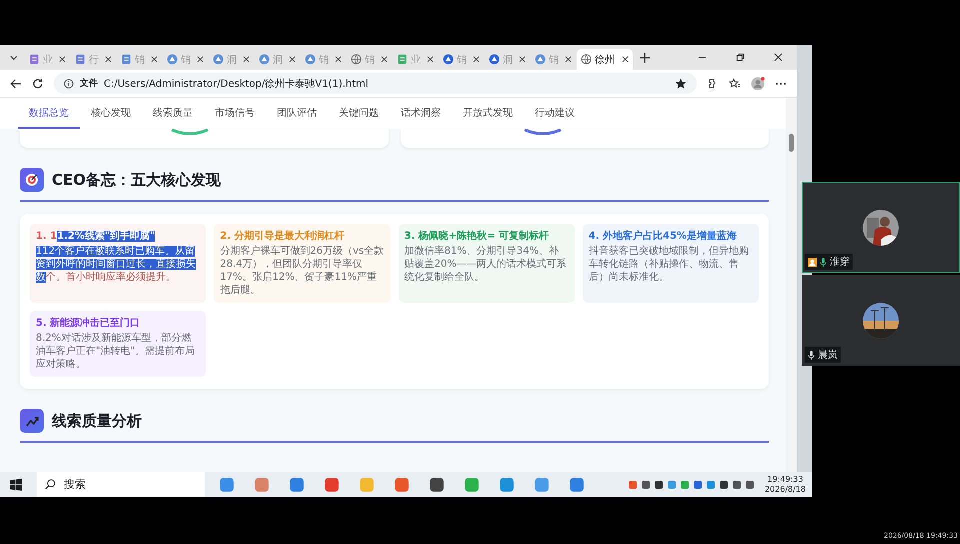 The width and height of the screenshot is (960, 544). What do you see at coordinates (786, 479) in the screenshot?
I see `clock-time: 19:49:33` at bounding box center [786, 479].